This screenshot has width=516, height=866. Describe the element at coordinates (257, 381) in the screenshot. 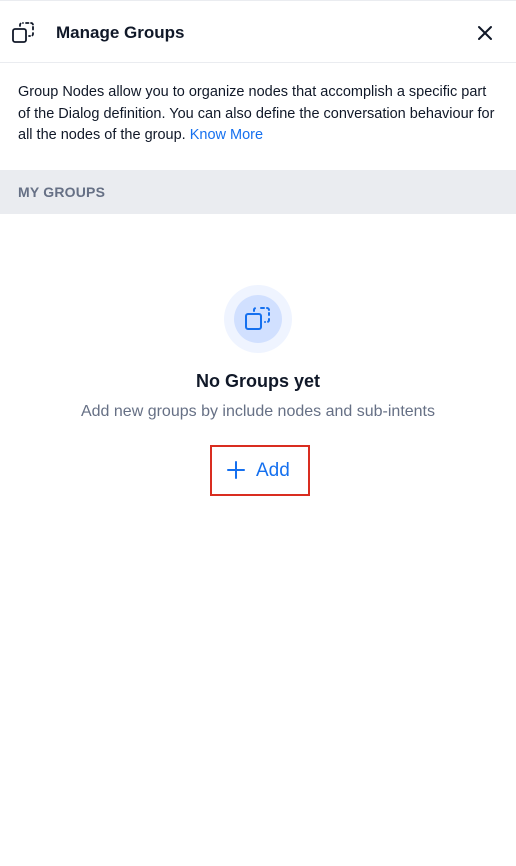

I see `empty-state-title: No Groups yet` at that location.